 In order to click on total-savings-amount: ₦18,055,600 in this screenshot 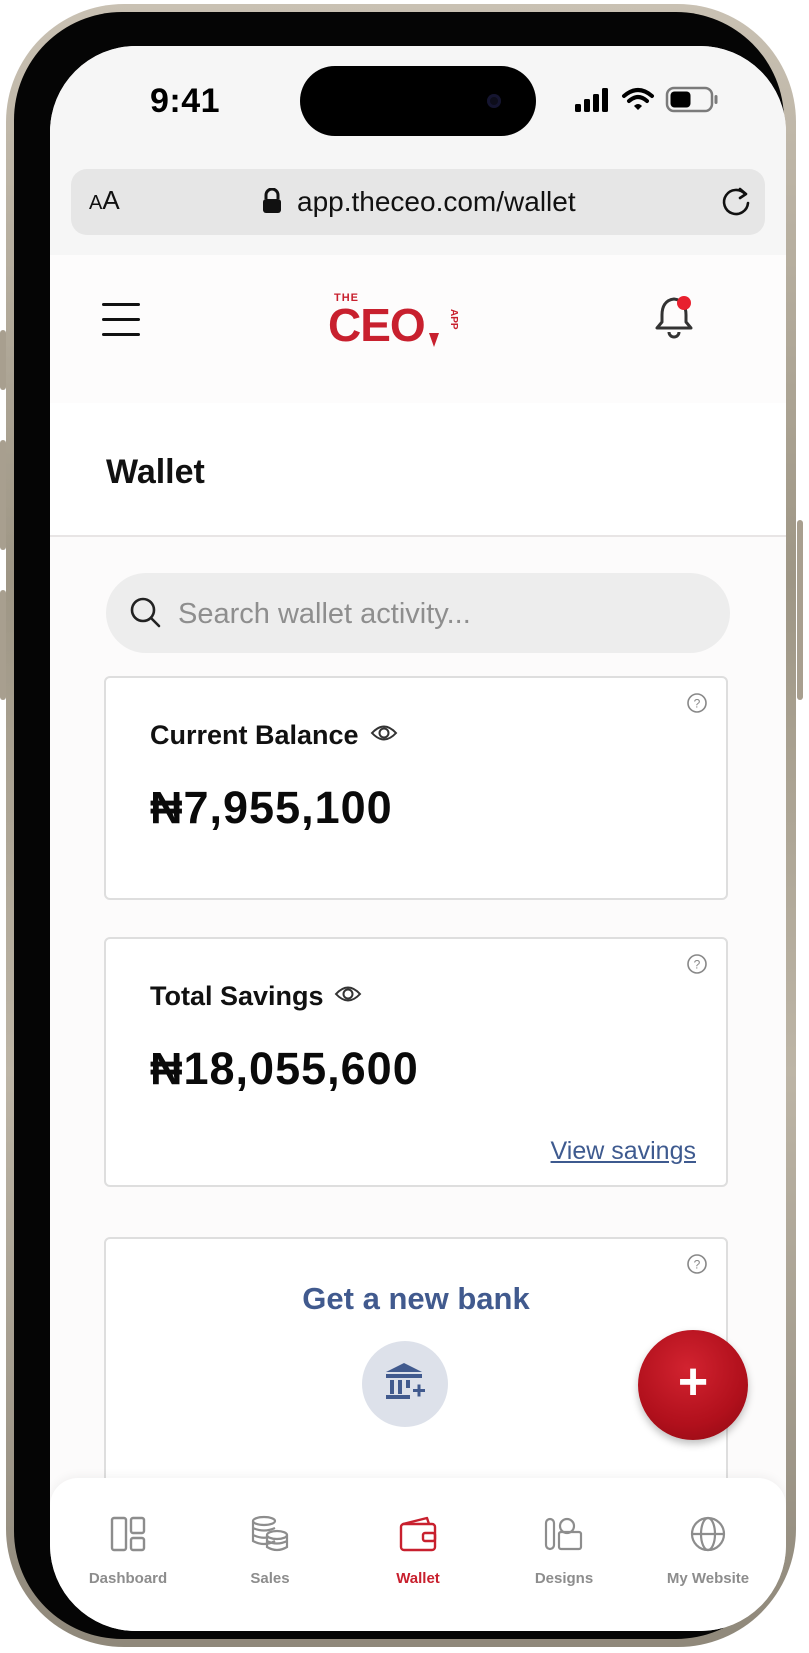, I will do `click(284, 1068)`.